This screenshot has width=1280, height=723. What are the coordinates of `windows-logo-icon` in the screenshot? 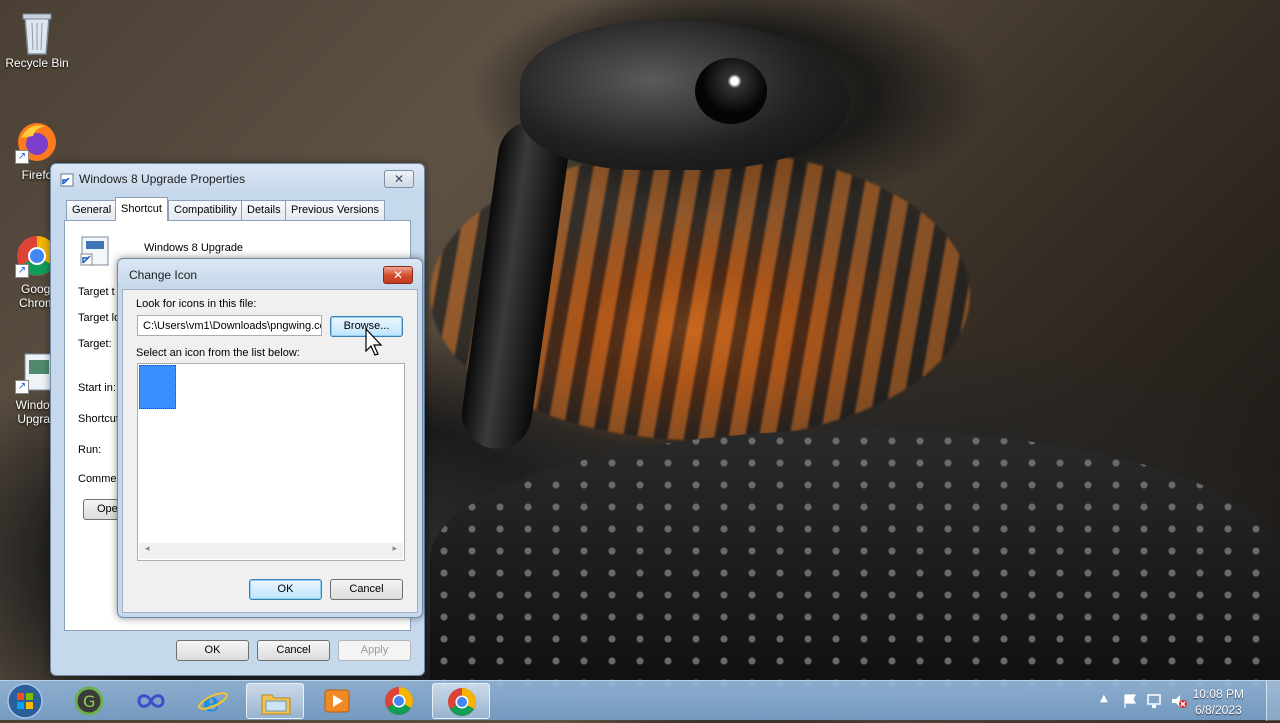 It's located at (25, 701).